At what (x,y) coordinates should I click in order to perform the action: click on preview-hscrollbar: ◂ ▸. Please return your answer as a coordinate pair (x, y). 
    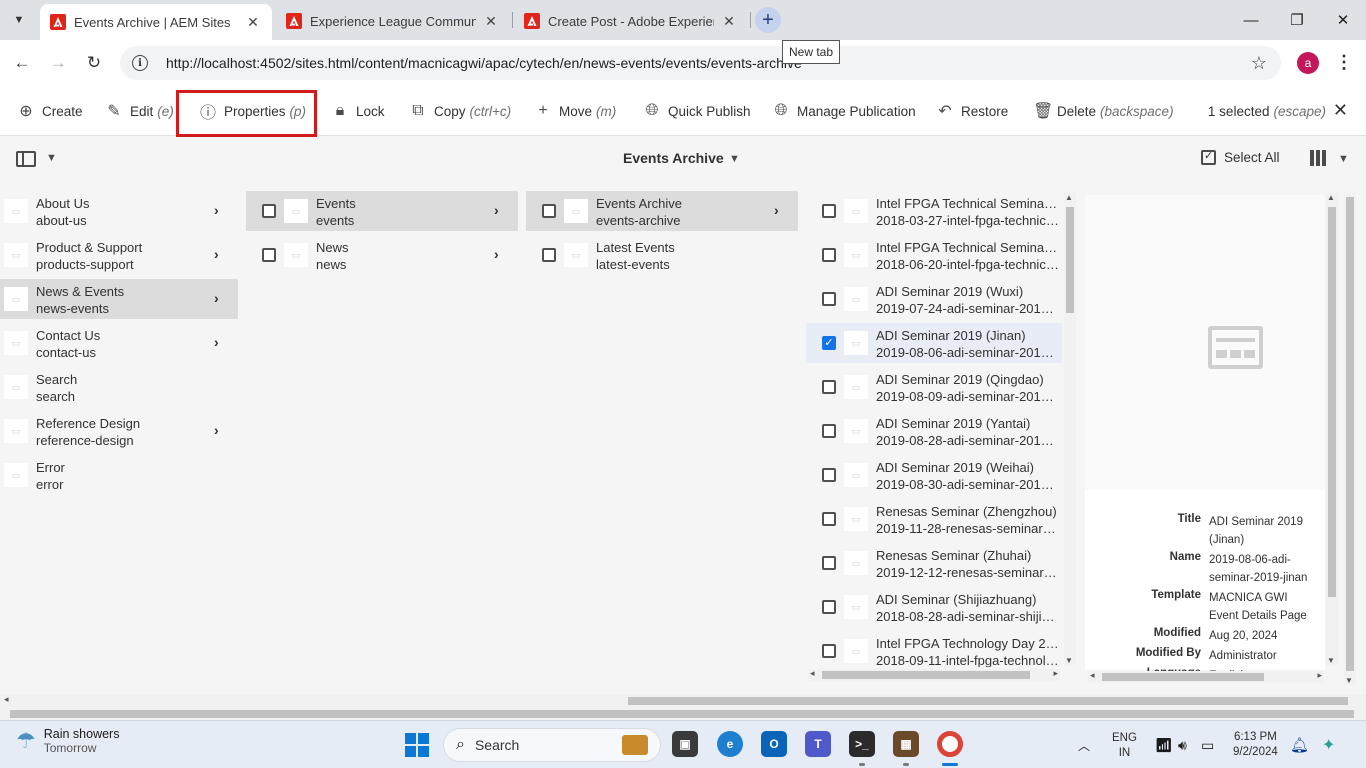
    Looking at the image, I should click on (1206, 676).